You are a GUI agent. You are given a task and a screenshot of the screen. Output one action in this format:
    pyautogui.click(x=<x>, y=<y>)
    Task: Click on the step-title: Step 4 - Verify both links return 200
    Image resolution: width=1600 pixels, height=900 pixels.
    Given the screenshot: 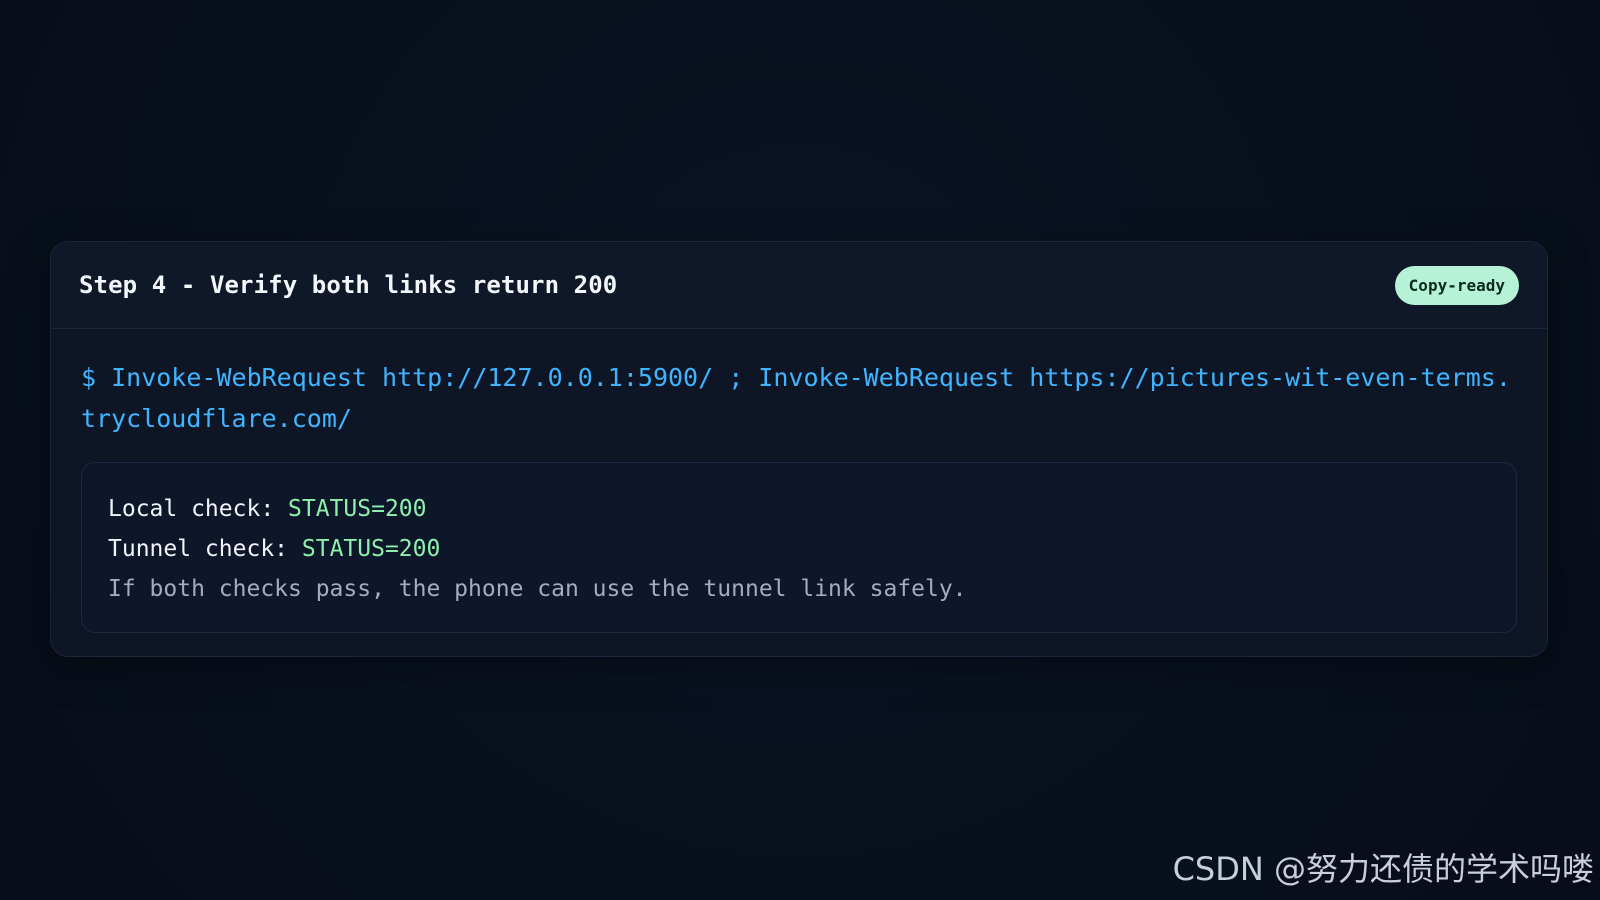 What is the action you would take?
    pyautogui.click(x=348, y=285)
    